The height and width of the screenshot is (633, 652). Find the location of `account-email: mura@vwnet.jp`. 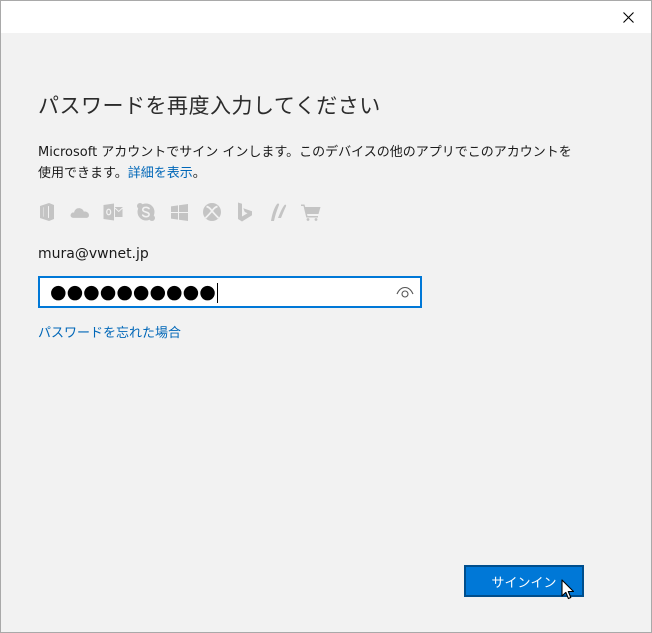

account-email: mura@vwnet.jp is located at coordinates (93, 254).